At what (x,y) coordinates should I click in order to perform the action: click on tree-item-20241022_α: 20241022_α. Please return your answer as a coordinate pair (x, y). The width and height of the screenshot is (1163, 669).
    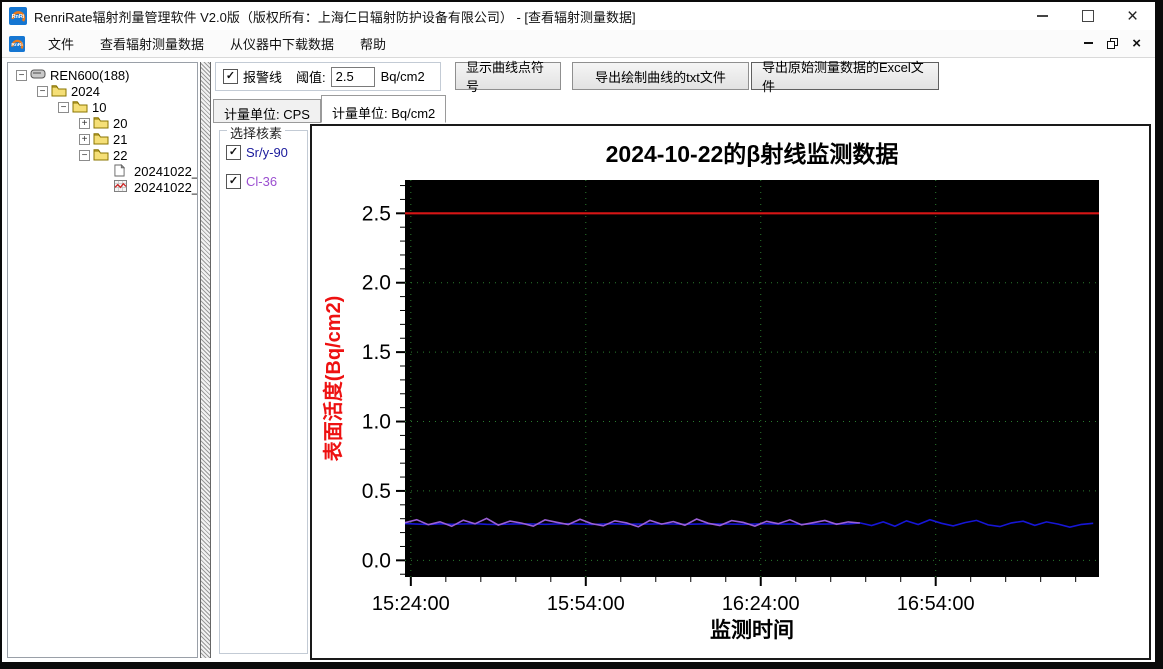
    Looking at the image, I should click on (102, 171).